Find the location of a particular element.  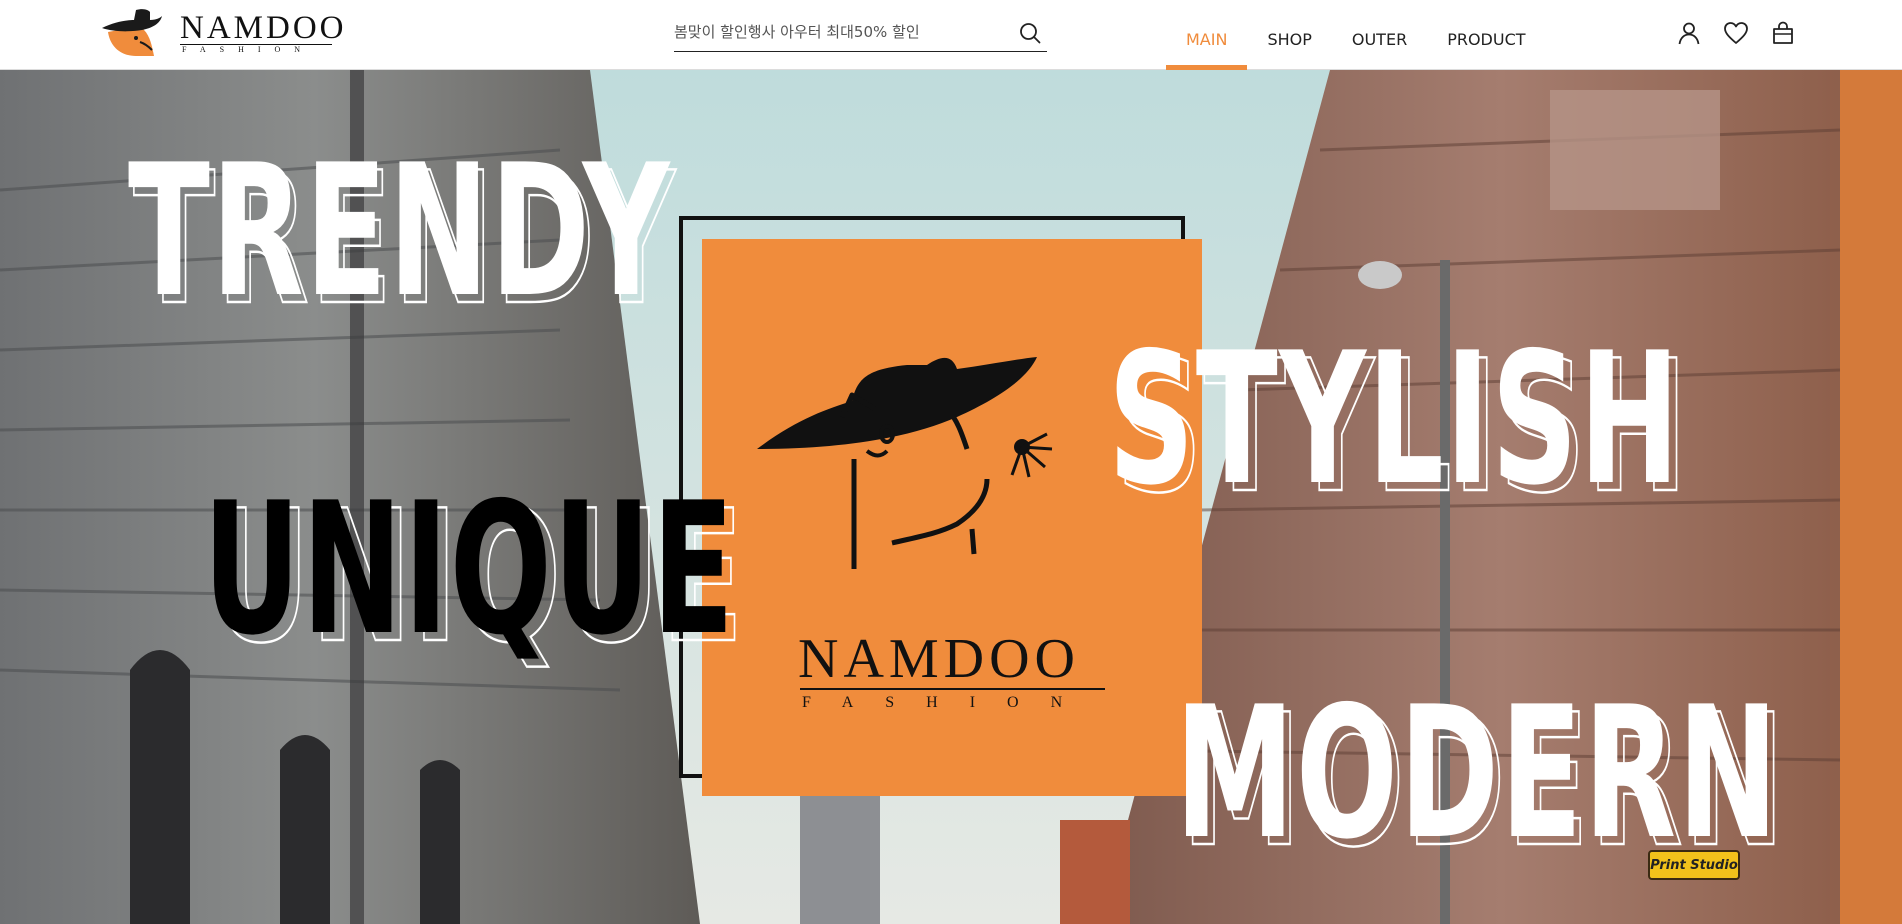

print-studio-sign: Print Studio is located at coordinates (1694, 865).